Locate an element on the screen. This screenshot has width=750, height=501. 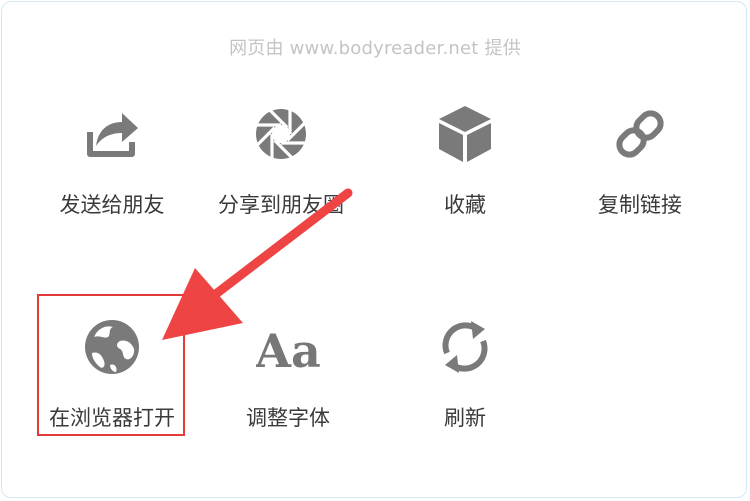
open-in-browser-button: 在浏览器打开 is located at coordinates (112, 375).